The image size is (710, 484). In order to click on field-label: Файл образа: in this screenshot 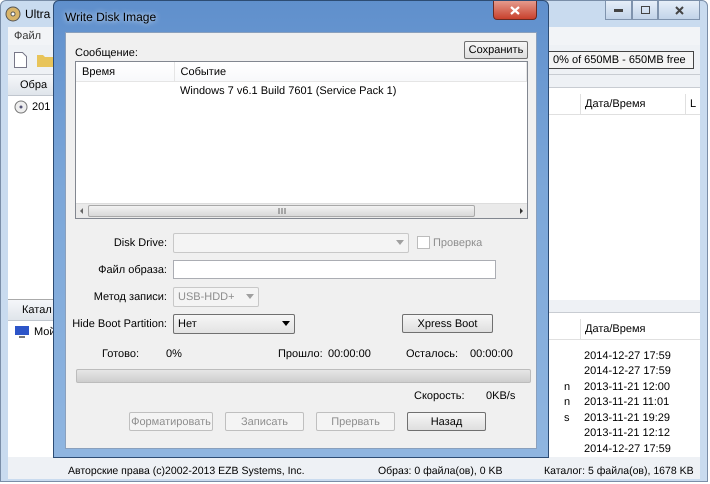, I will do `click(132, 270)`.